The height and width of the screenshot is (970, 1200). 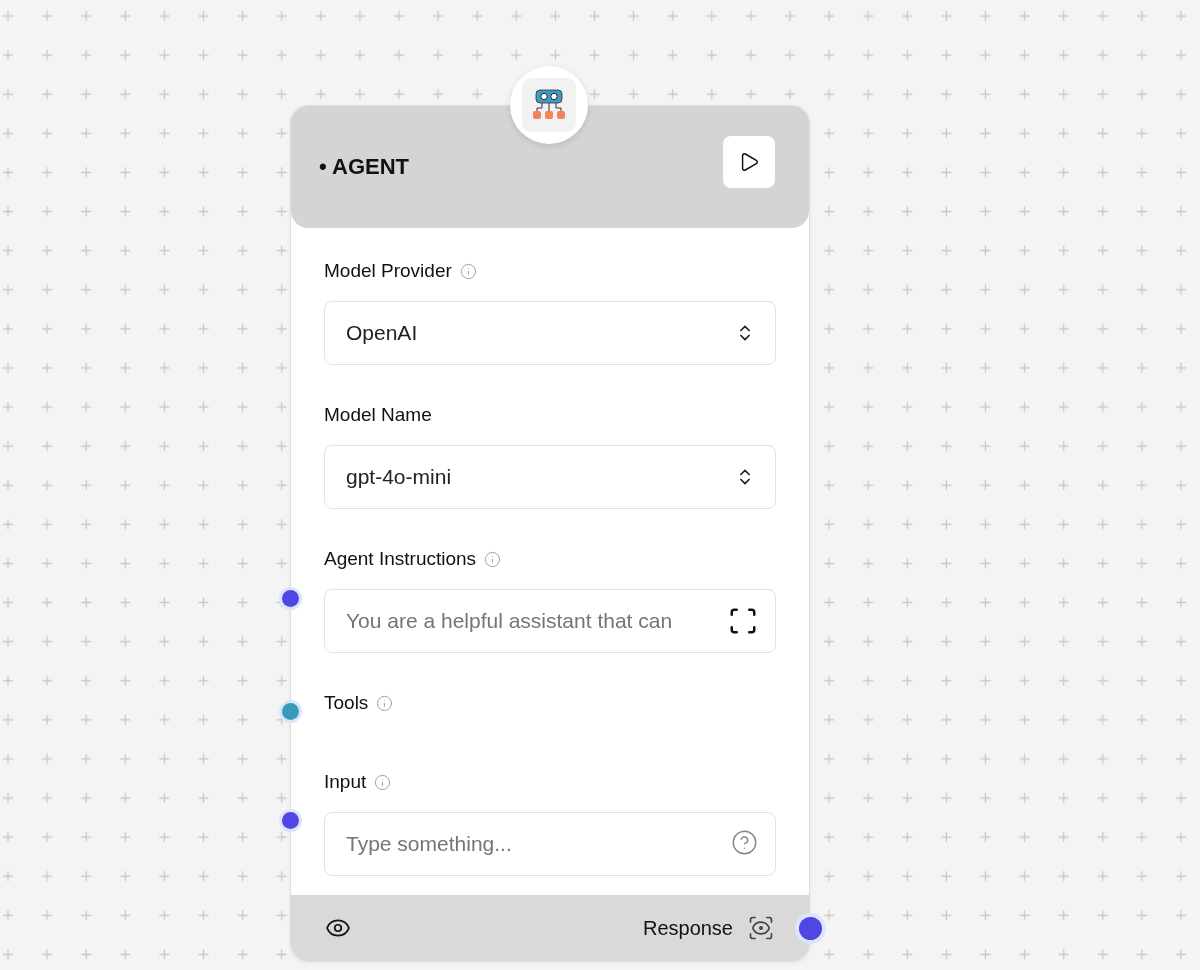 What do you see at coordinates (400, 559) in the screenshot?
I see `field-label: Agent Instructions` at bounding box center [400, 559].